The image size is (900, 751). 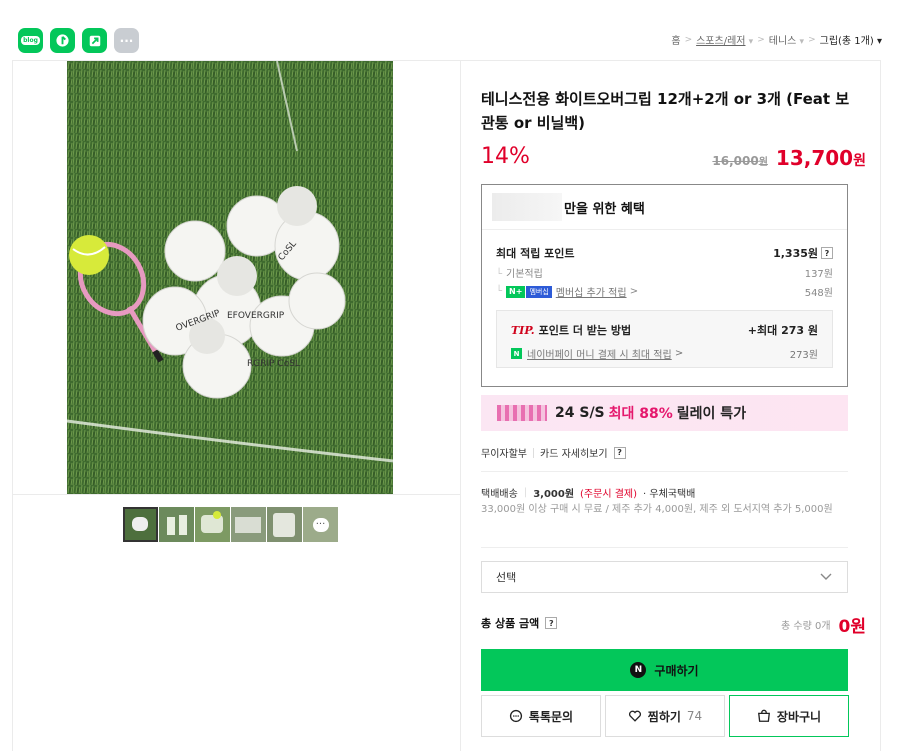 I want to click on shipping-row: 택배배송 | 3,000원 (주문시 결제) · 우체국택배, so click(x=588, y=493).